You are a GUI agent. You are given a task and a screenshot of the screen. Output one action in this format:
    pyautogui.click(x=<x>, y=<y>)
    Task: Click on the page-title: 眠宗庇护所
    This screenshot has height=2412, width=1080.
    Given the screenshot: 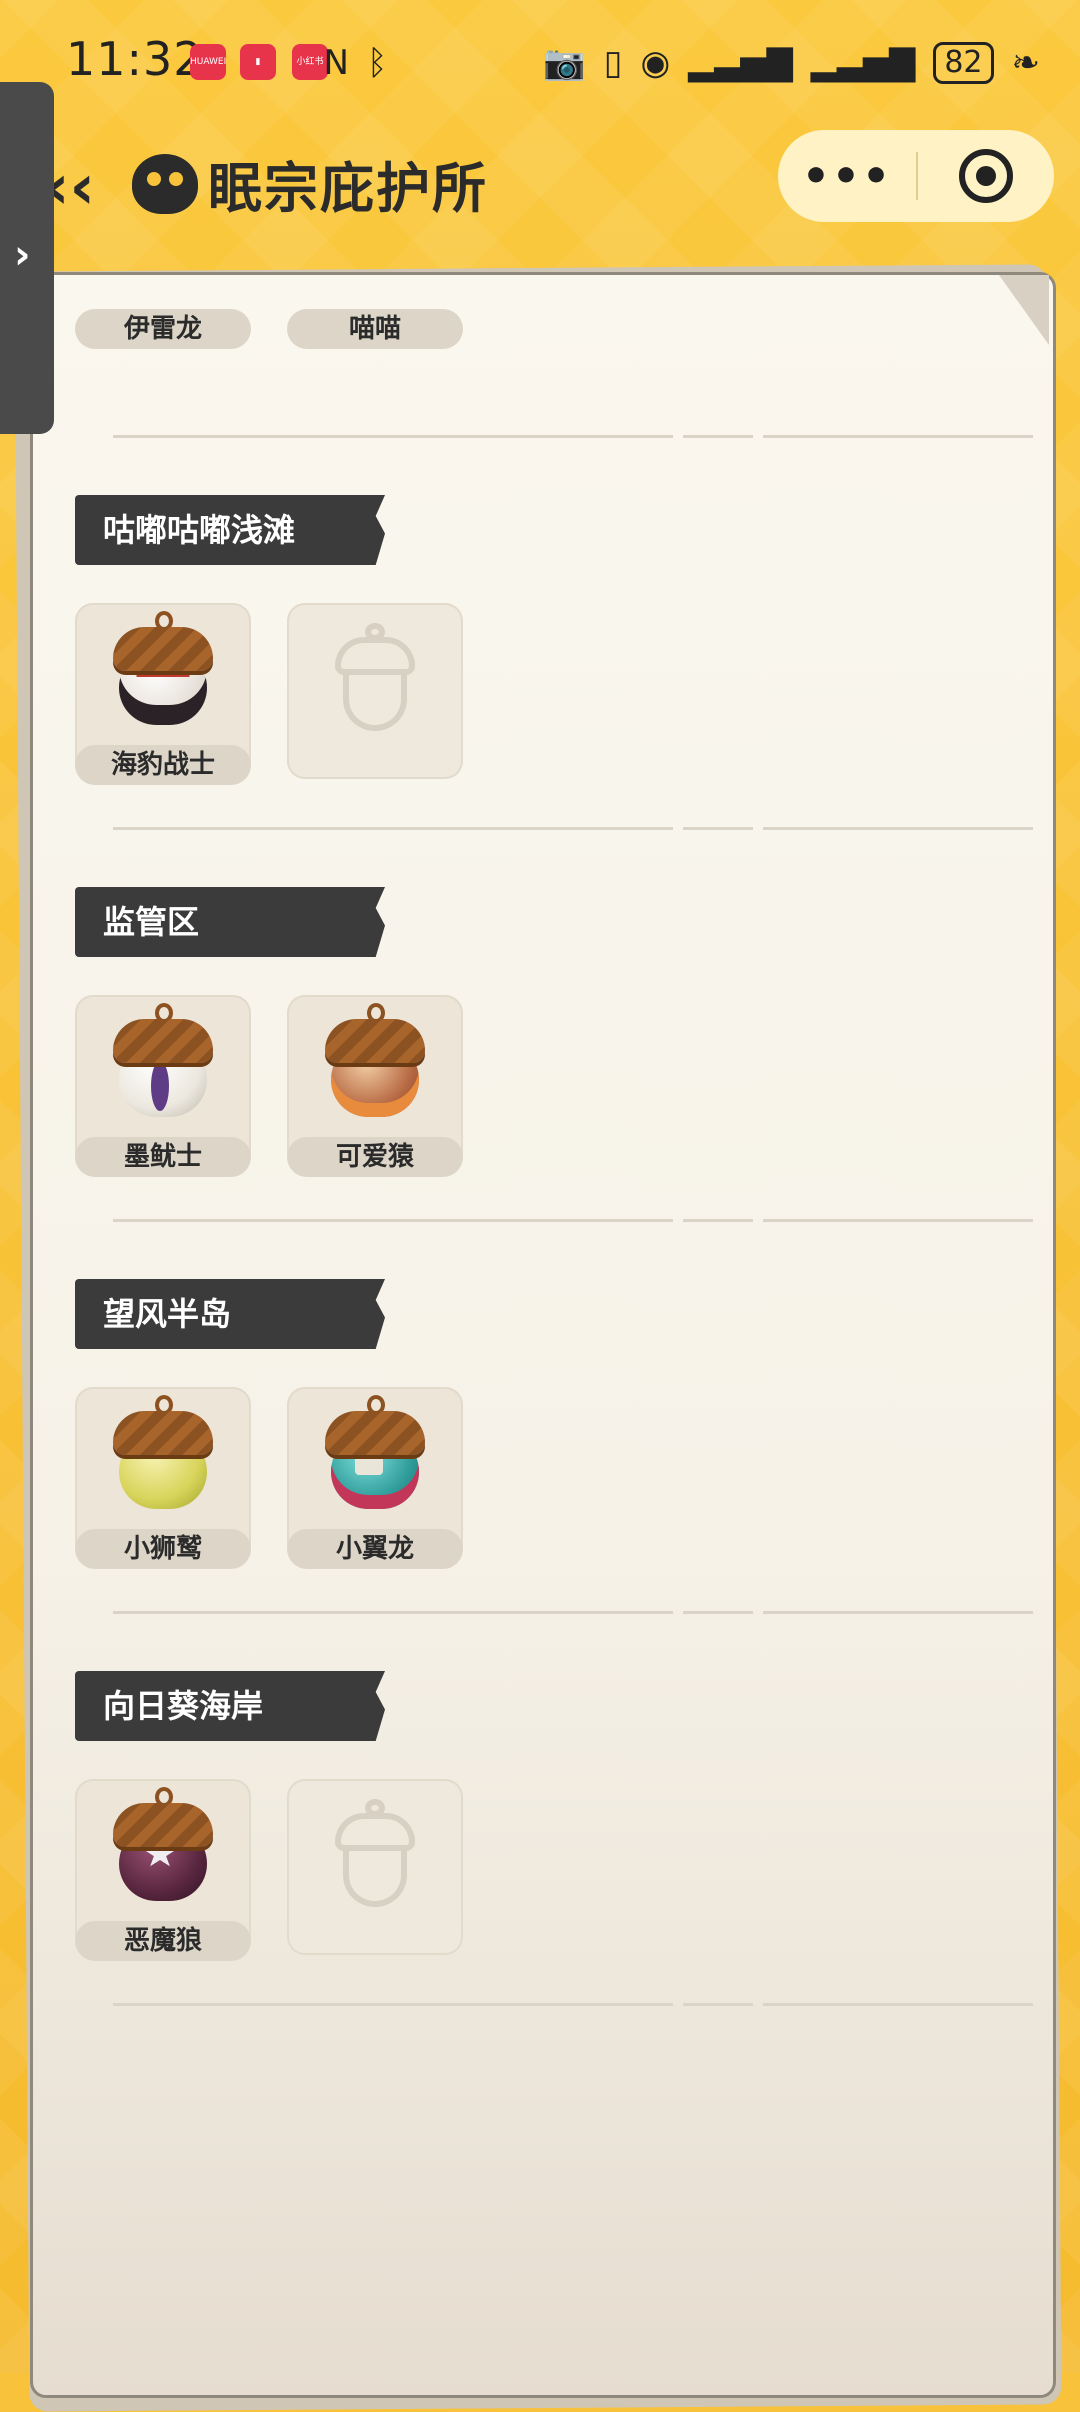 What is the action you would take?
    pyautogui.click(x=348, y=188)
    